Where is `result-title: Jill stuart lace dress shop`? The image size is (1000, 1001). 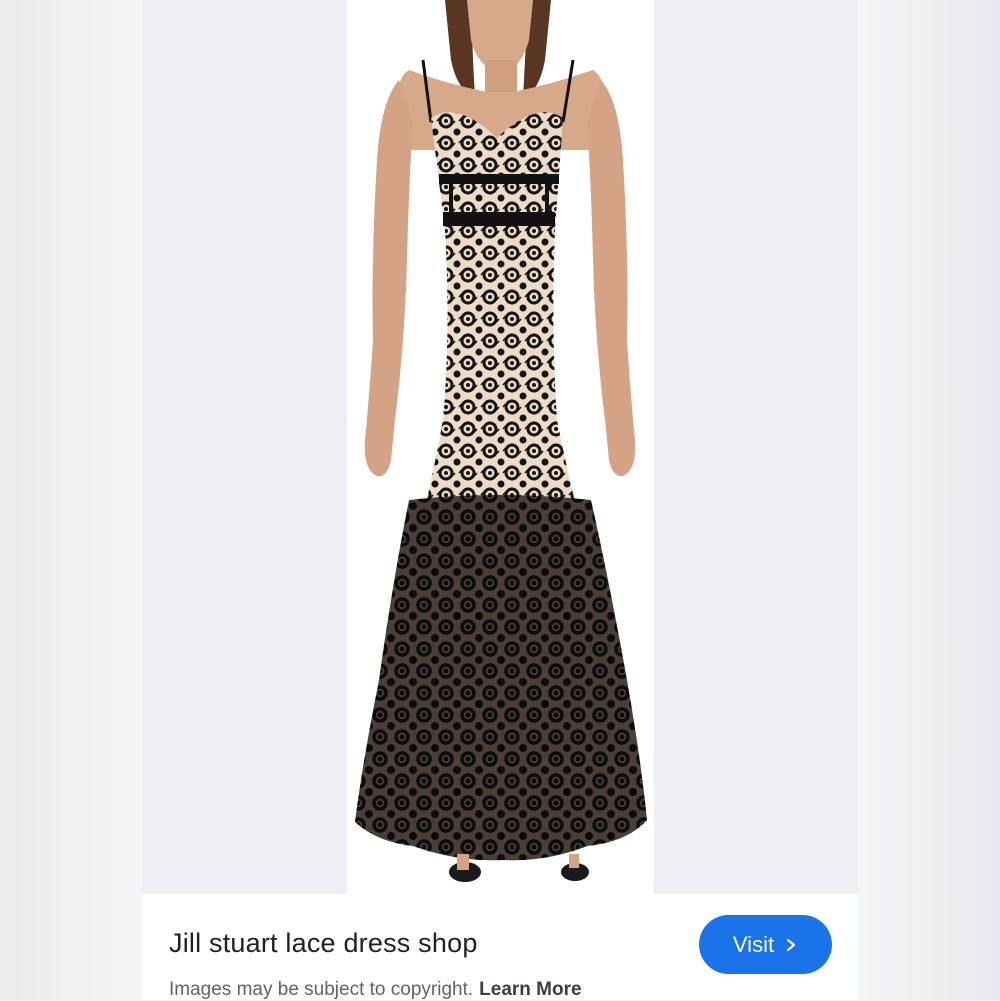 result-title: Jill stuart lace dress shop is located at coordinates (323, 943).